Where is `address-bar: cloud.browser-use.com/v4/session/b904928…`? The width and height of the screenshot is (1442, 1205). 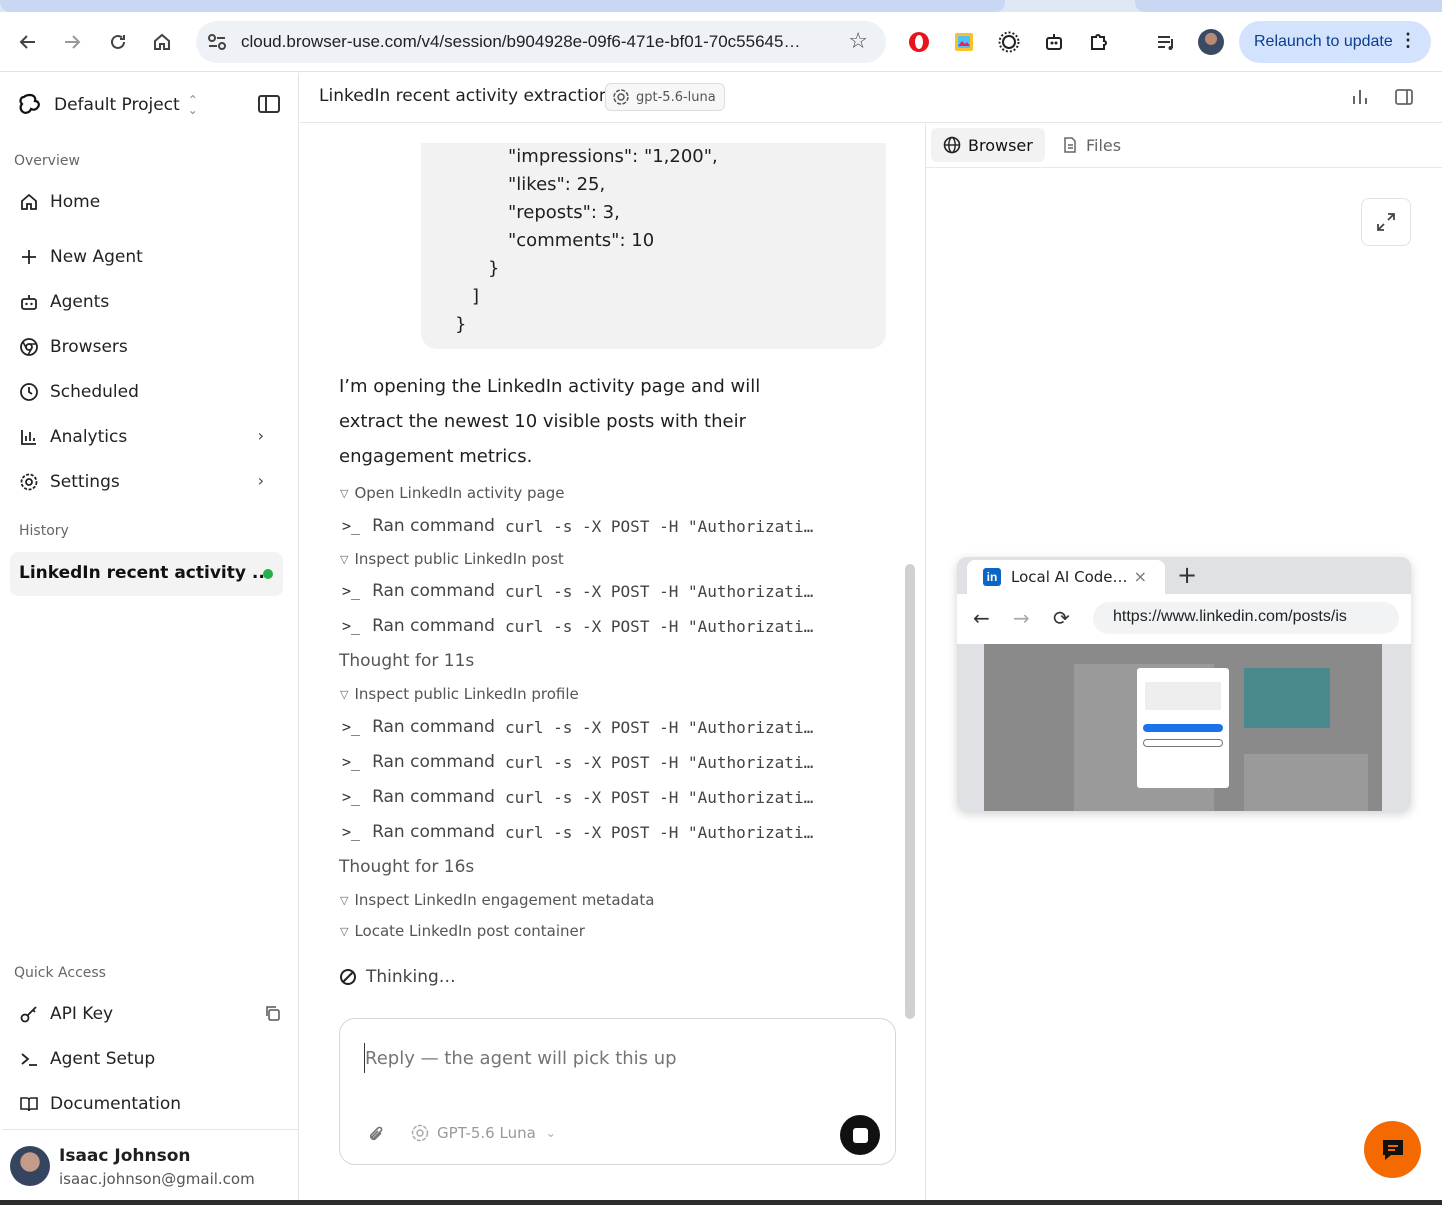 address-bar: cloud.browser-use.com/v4/session/b904928… is located at coordinates (541, 42).